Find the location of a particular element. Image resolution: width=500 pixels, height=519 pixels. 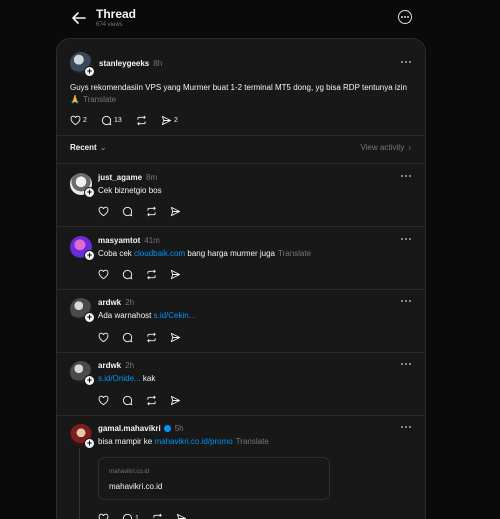

reply-username: just_agame 8m is located at coordinates (127, 177).